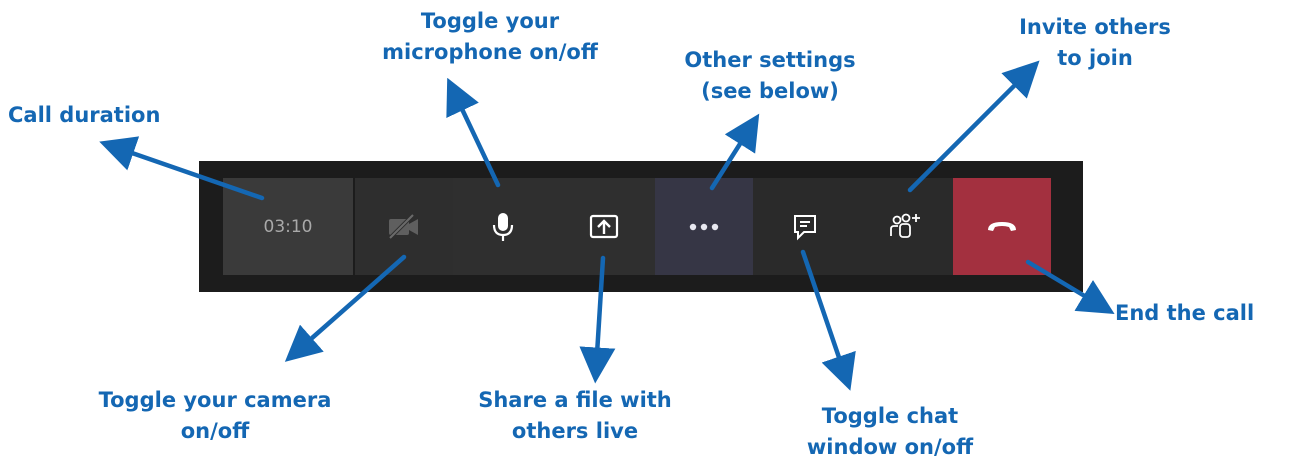  What do you see at coordinates (734, 152) in the screenshot?
I see `arrow-other-settings` at bounding box center [734, 152].